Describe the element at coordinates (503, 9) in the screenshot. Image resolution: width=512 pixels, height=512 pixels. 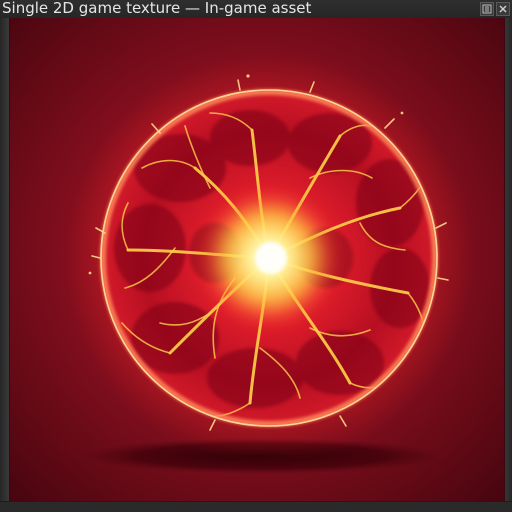
I see `close-icon` at that location.